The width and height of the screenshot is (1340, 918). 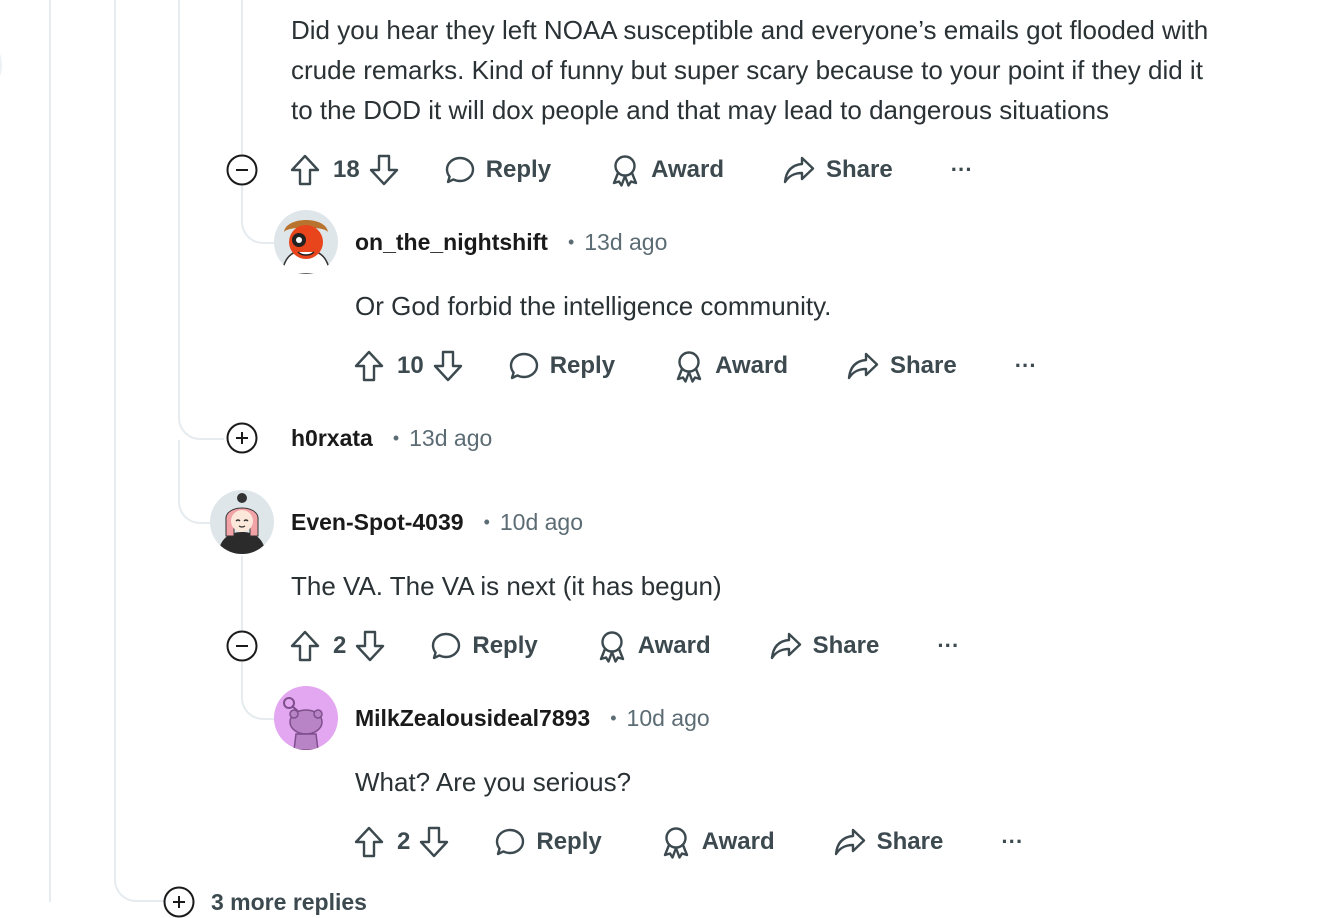 What do you see at coordinates (258, 215) in the screenshot?
I see `thread-curve-c2` at bounding box center [258, 215].